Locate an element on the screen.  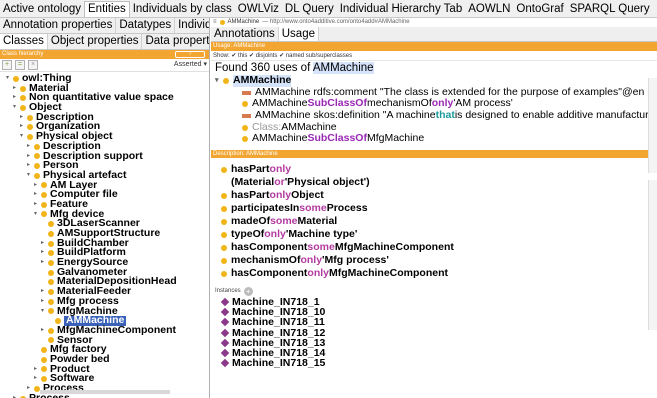
top-tab-entities: Entities is located at coordinates (107, 9).